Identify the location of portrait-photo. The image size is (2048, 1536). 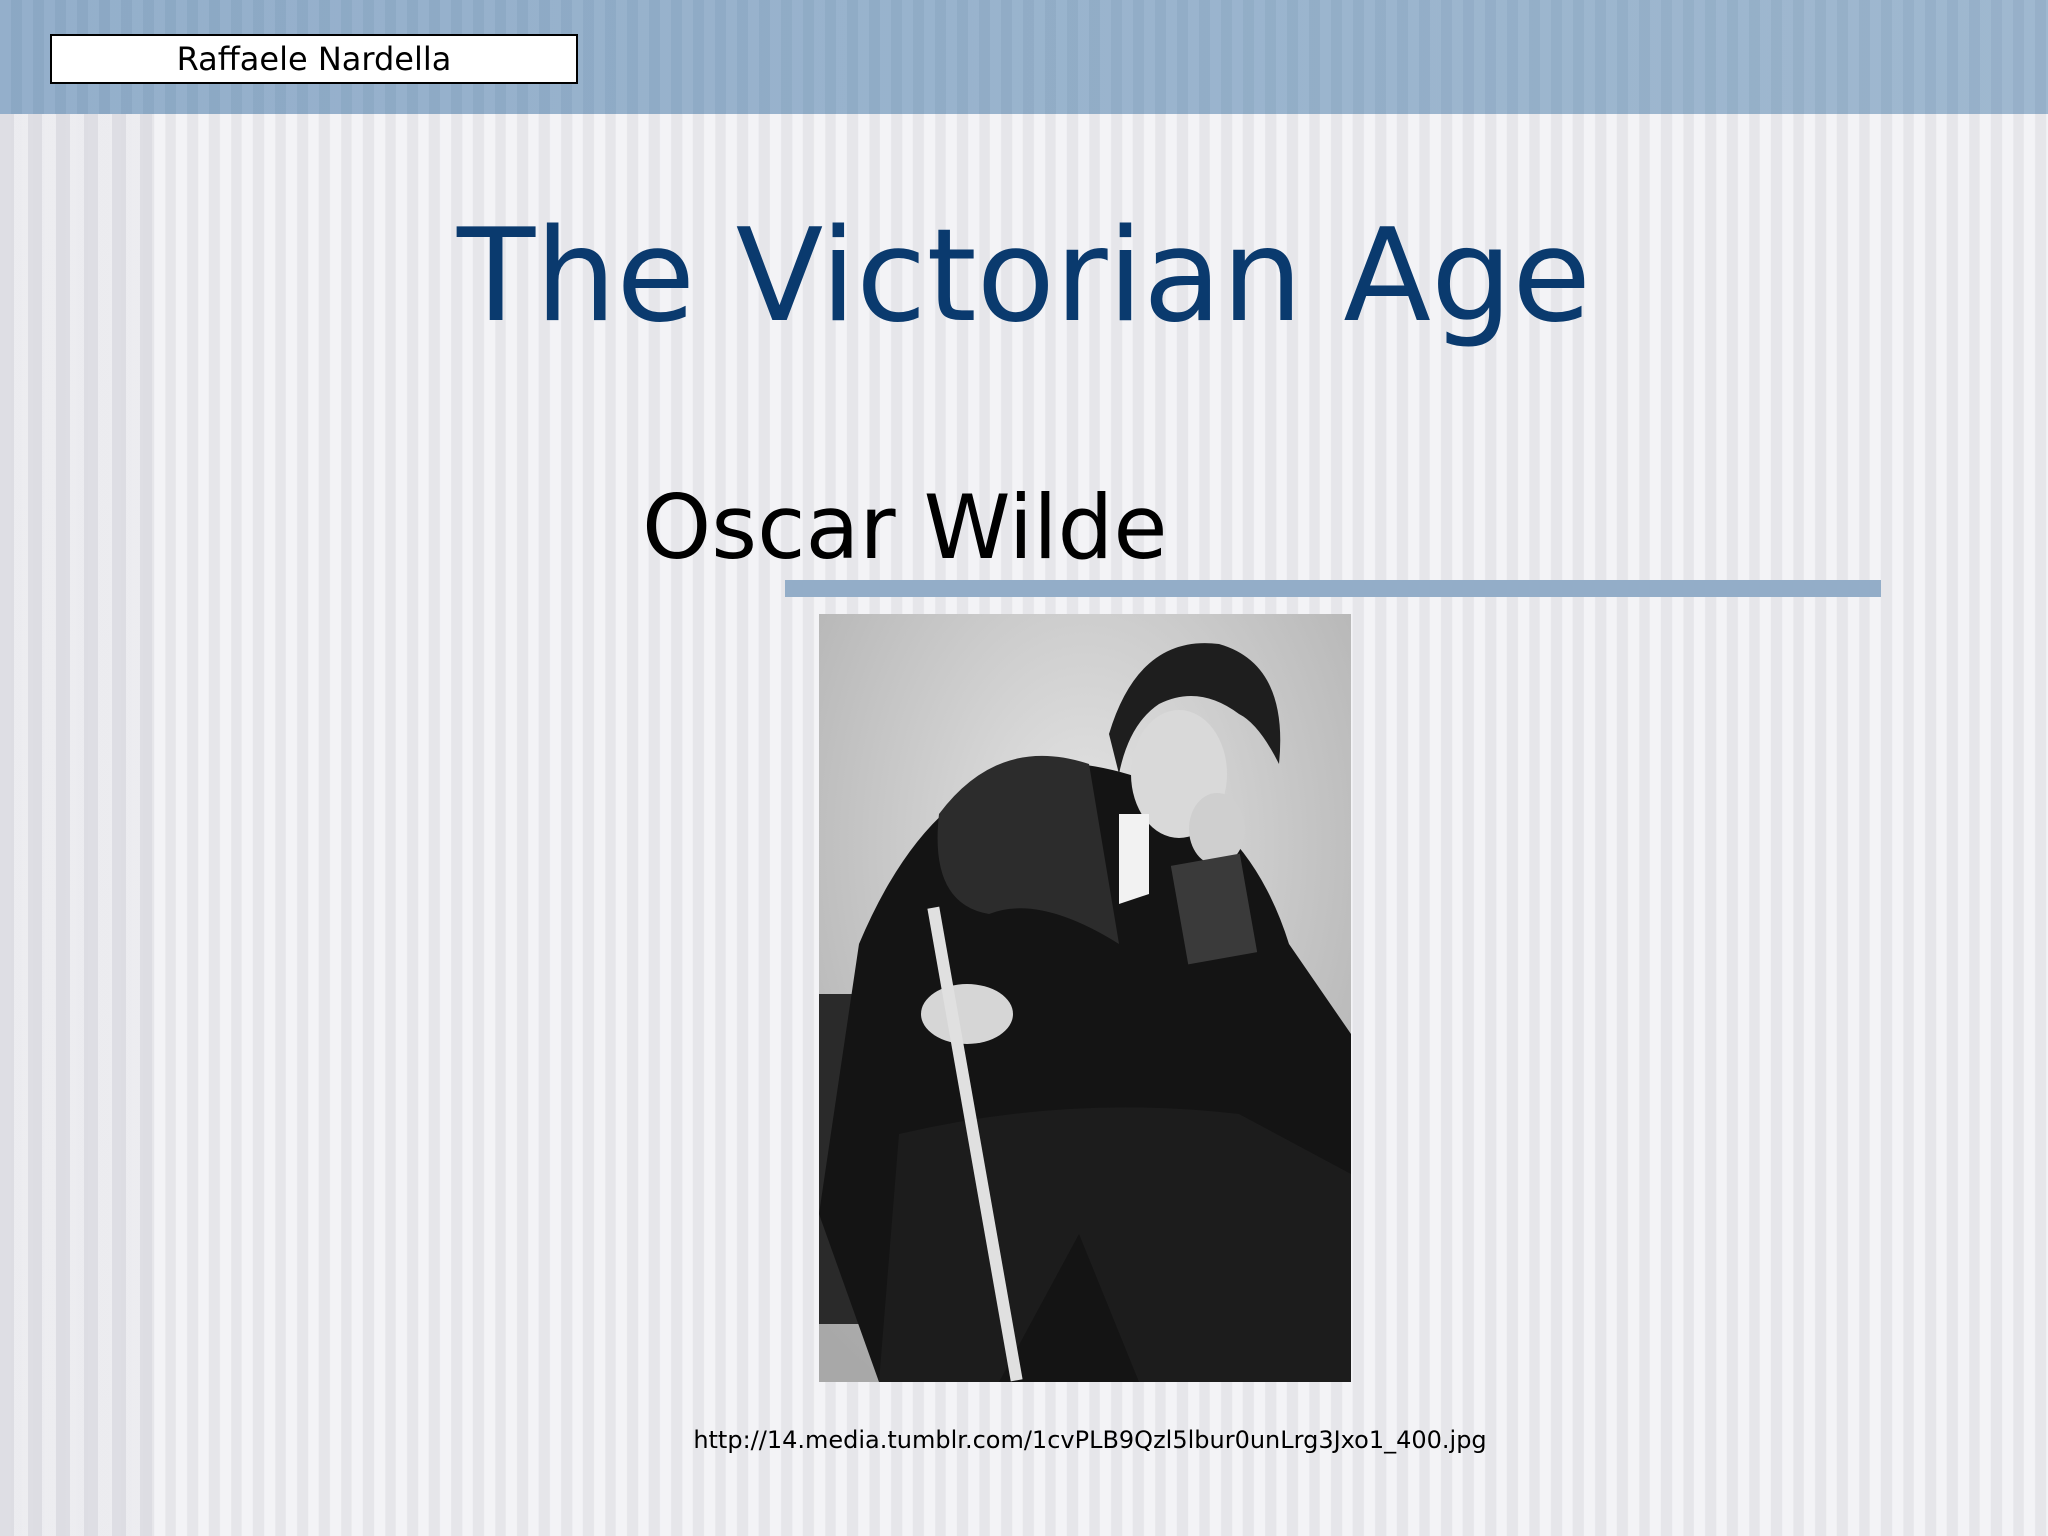
(1085, 998).